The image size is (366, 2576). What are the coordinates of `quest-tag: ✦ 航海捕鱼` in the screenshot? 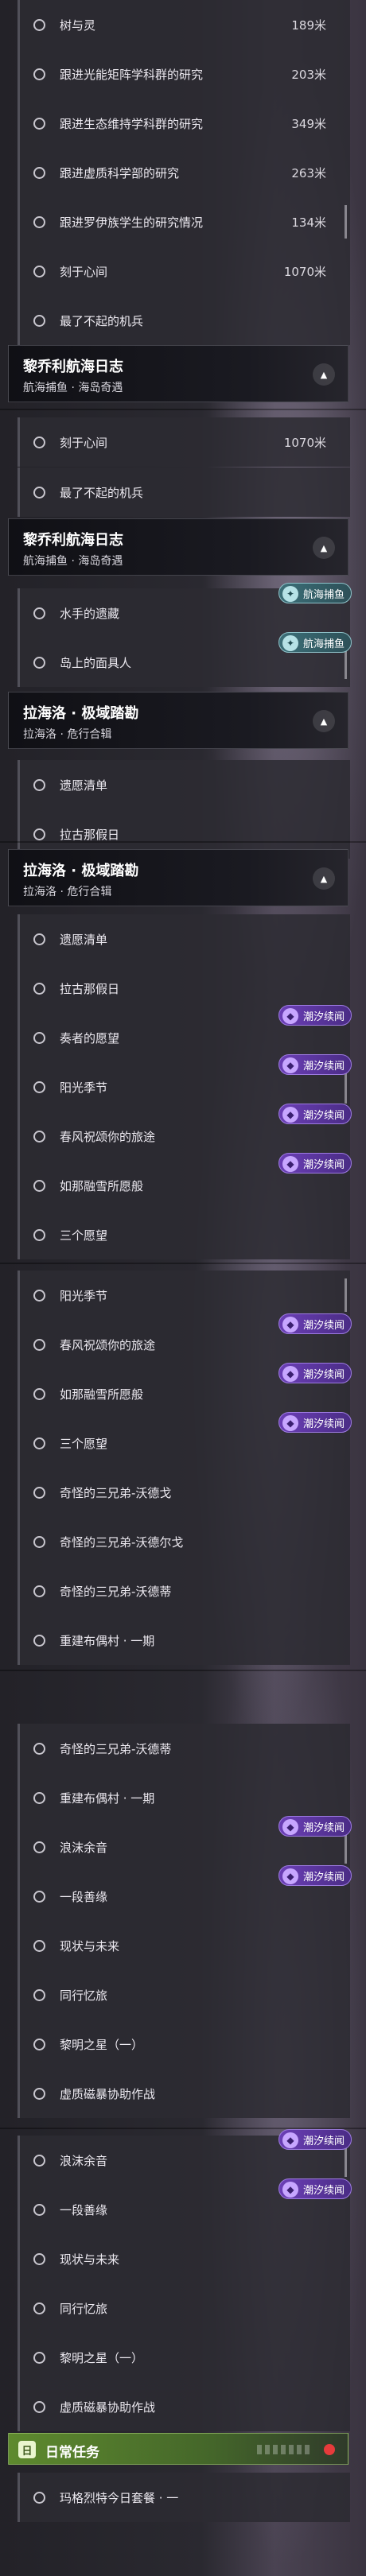 It's located at (315, 593).